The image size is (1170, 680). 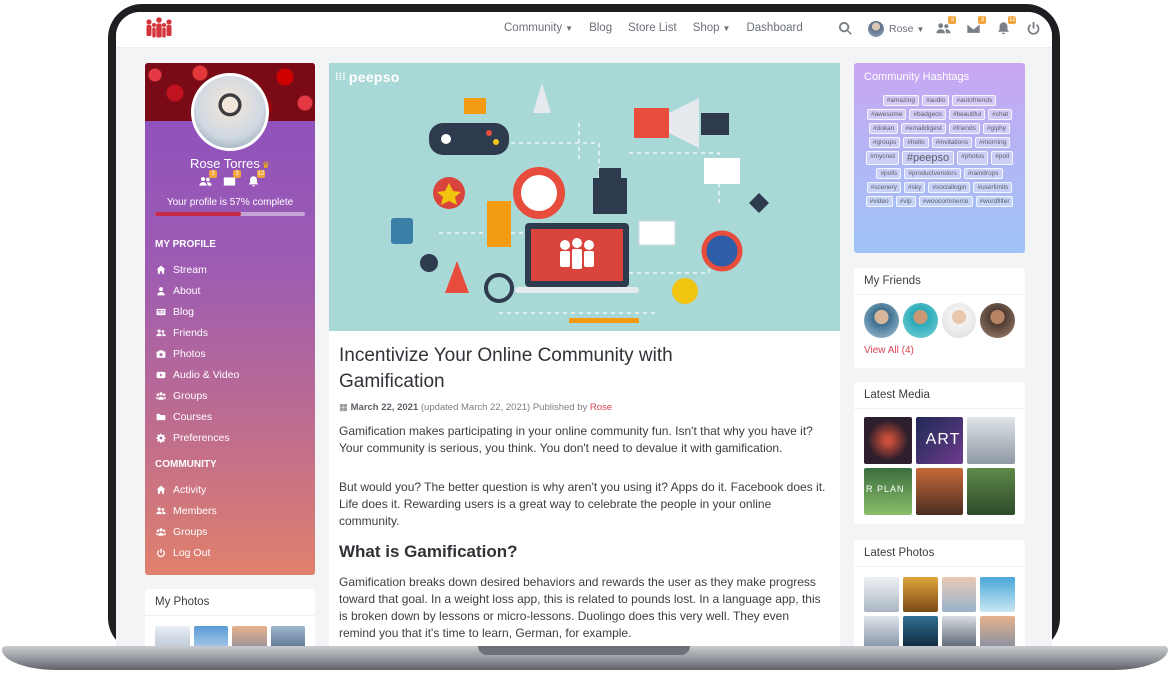 I want to click on menu-item-log-out: Log Out, so click(x=230, y=552).